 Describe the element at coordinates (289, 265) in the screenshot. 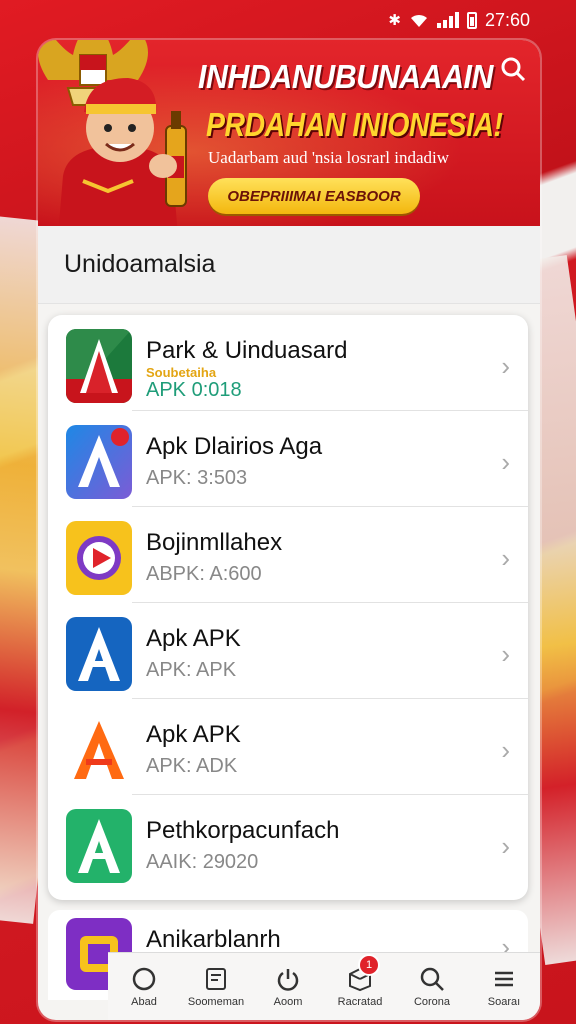

I see `section-title: Unidoamalsia` at that location.